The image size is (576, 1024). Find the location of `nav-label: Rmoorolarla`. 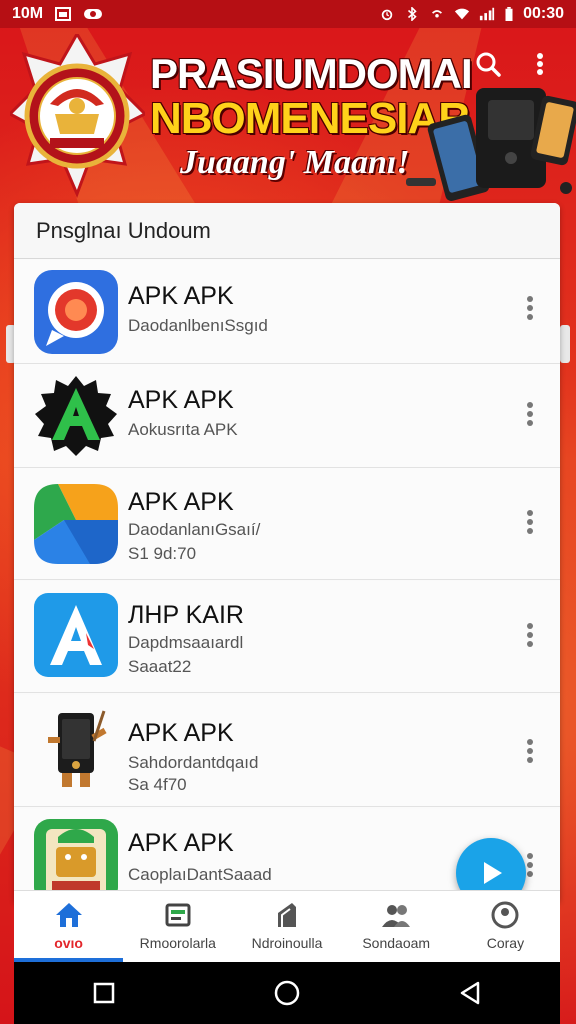

nav-label: Rmoorolarla is located at coordinates (177, 943).